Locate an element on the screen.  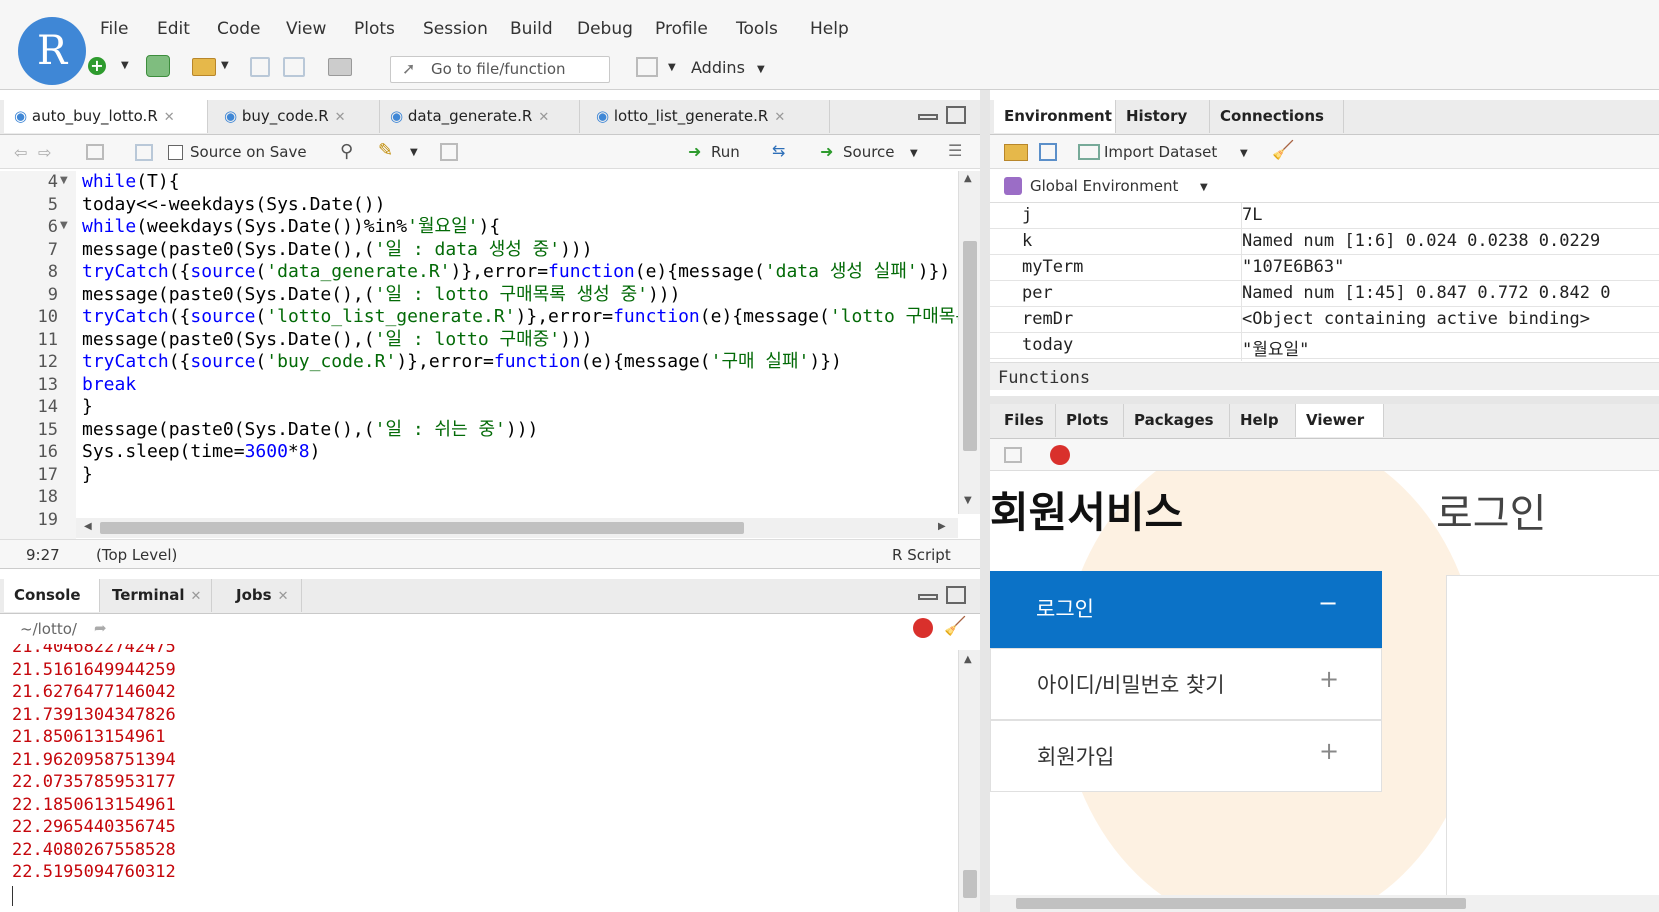
menu-code: Code is located at coordinates (239, 29).